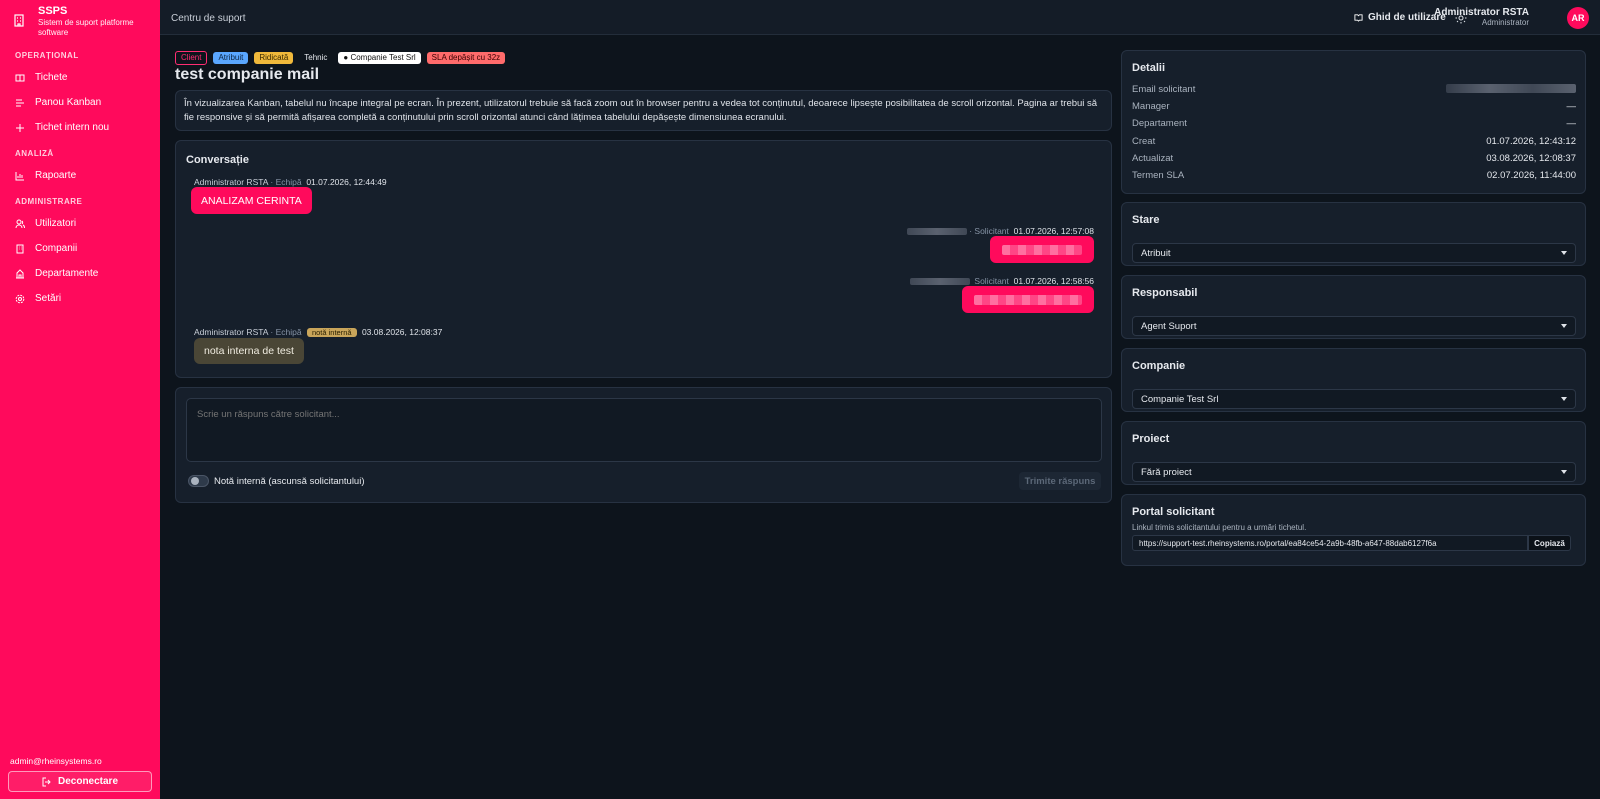 Image resolution: width=1600 pixels, height=799 pixels. Describe the element at coordinates (1159, 123) in the screenshot. I see `detail-label: Departament` at that location.